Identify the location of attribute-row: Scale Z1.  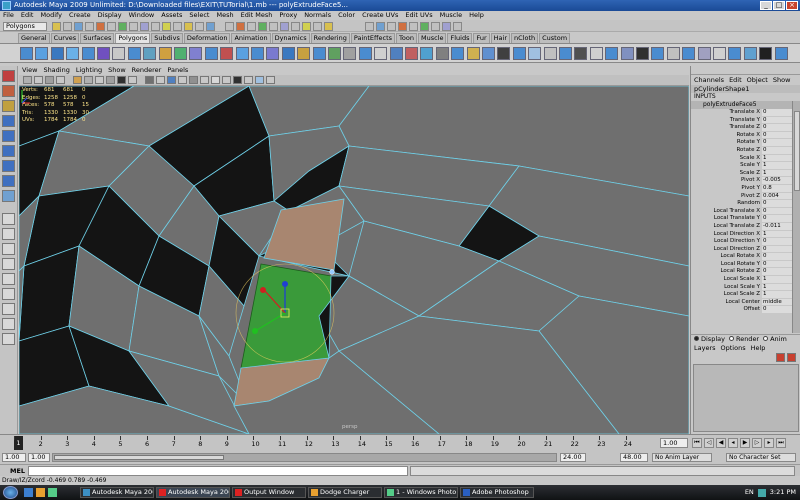
(745, 173).